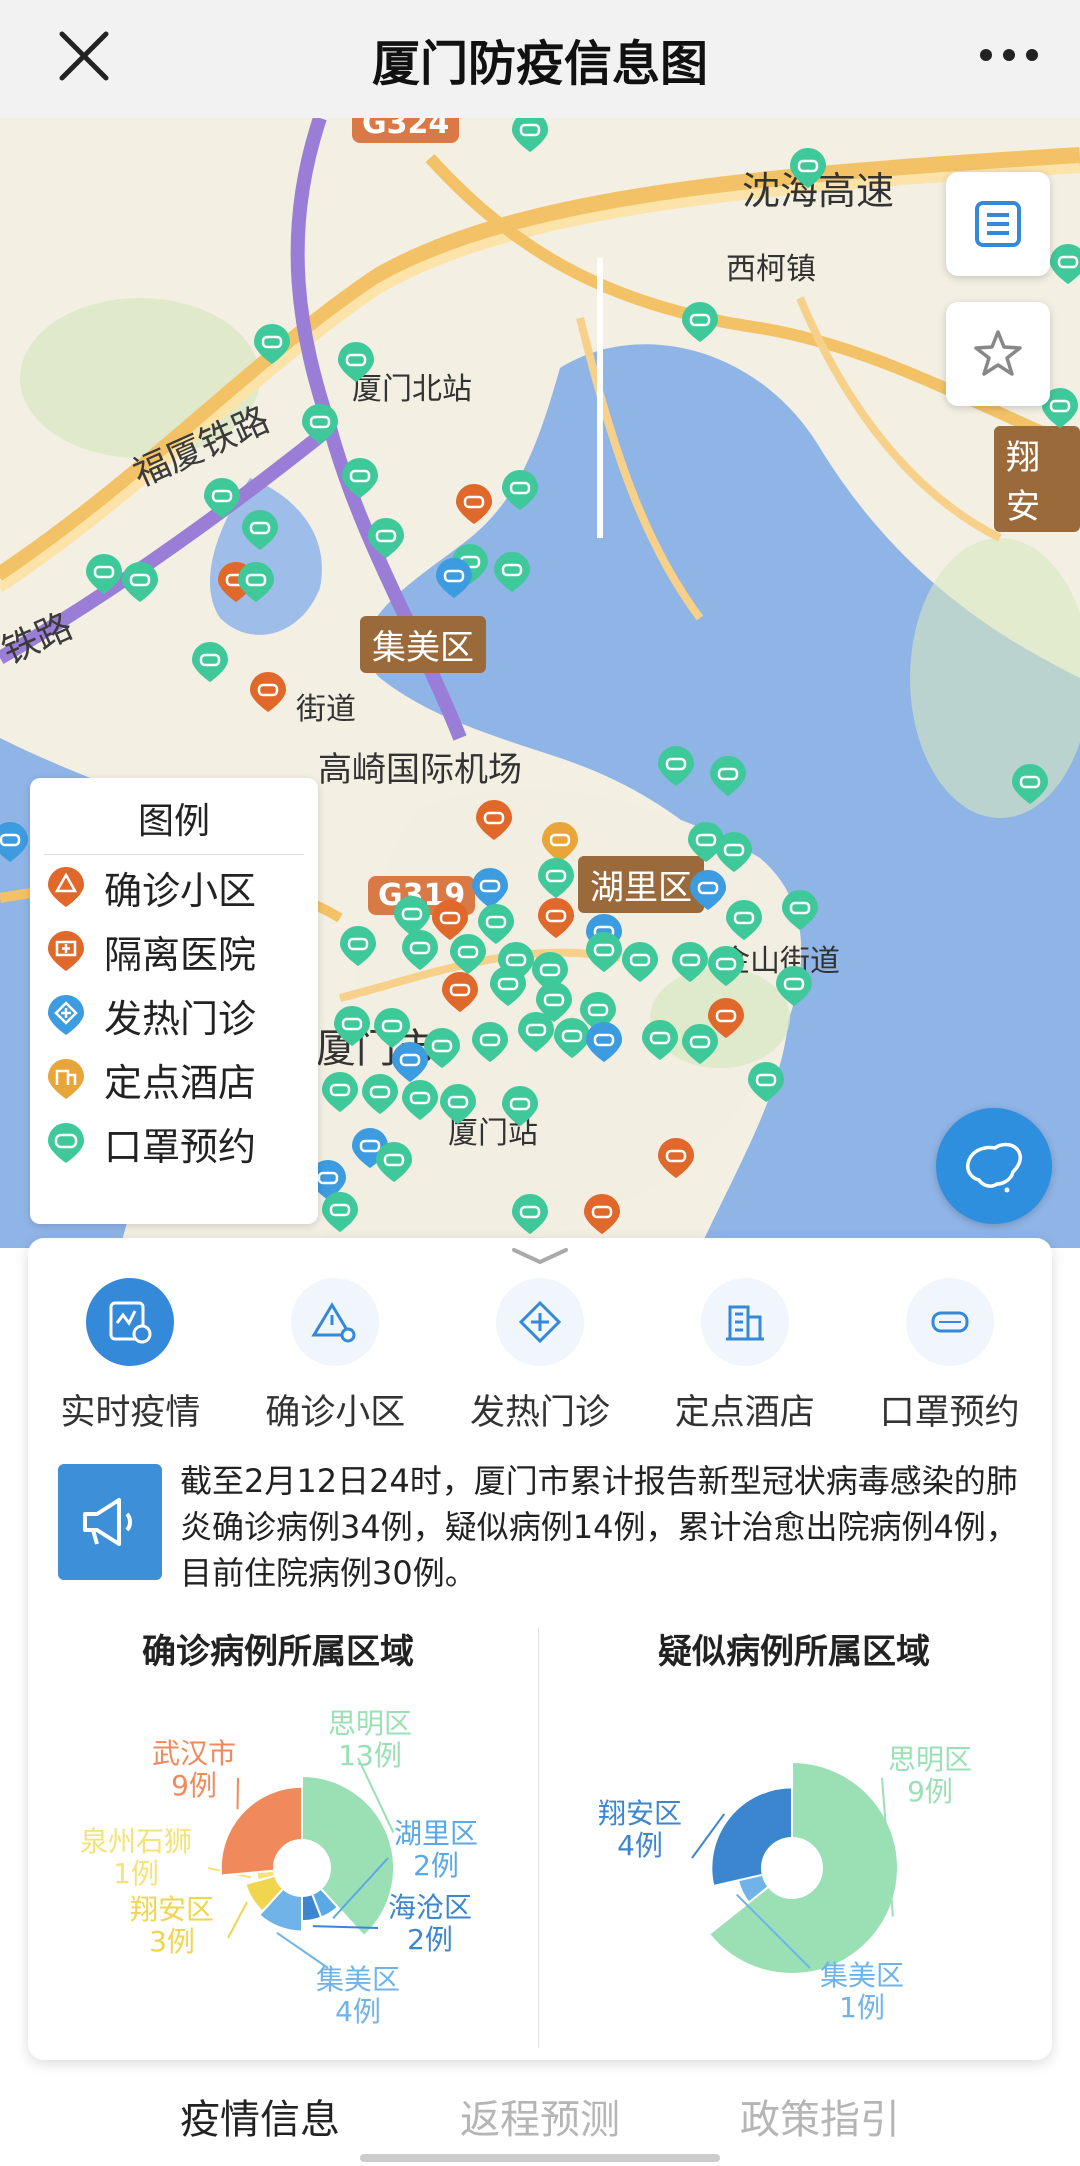 The height and width of the screenshot is (2166, 1080). What do you see at coordinates (998, 354) in the screenshot?
I see `favorite-button` at bounding box center [998, 354].